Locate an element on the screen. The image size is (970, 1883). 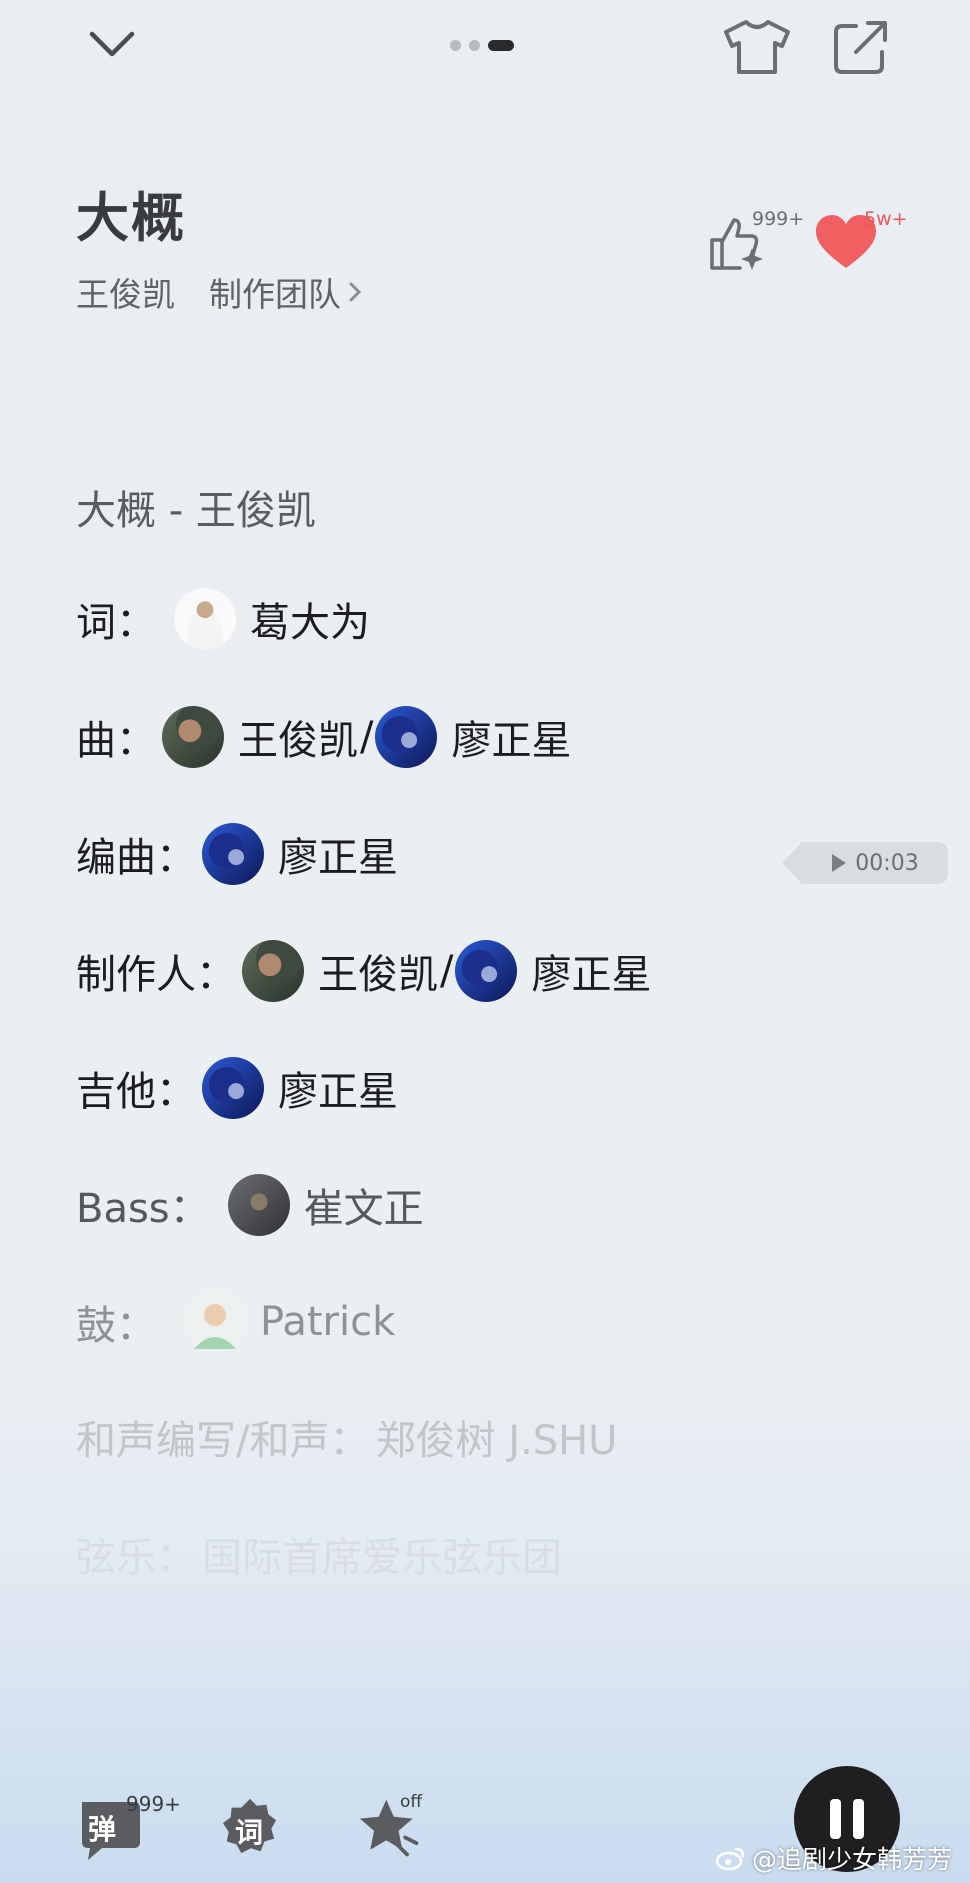
page-dot-active is located at coordinates (501, 45).